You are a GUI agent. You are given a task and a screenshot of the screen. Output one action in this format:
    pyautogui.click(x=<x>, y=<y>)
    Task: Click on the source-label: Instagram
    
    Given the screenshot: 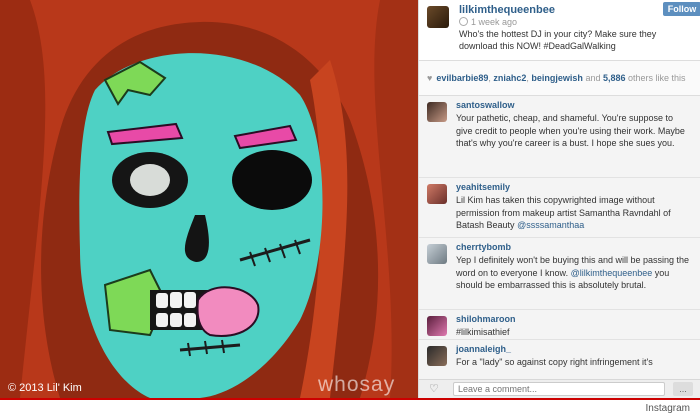 What is the action you would take?
    pyautogui.click(x=667, y=408)
    